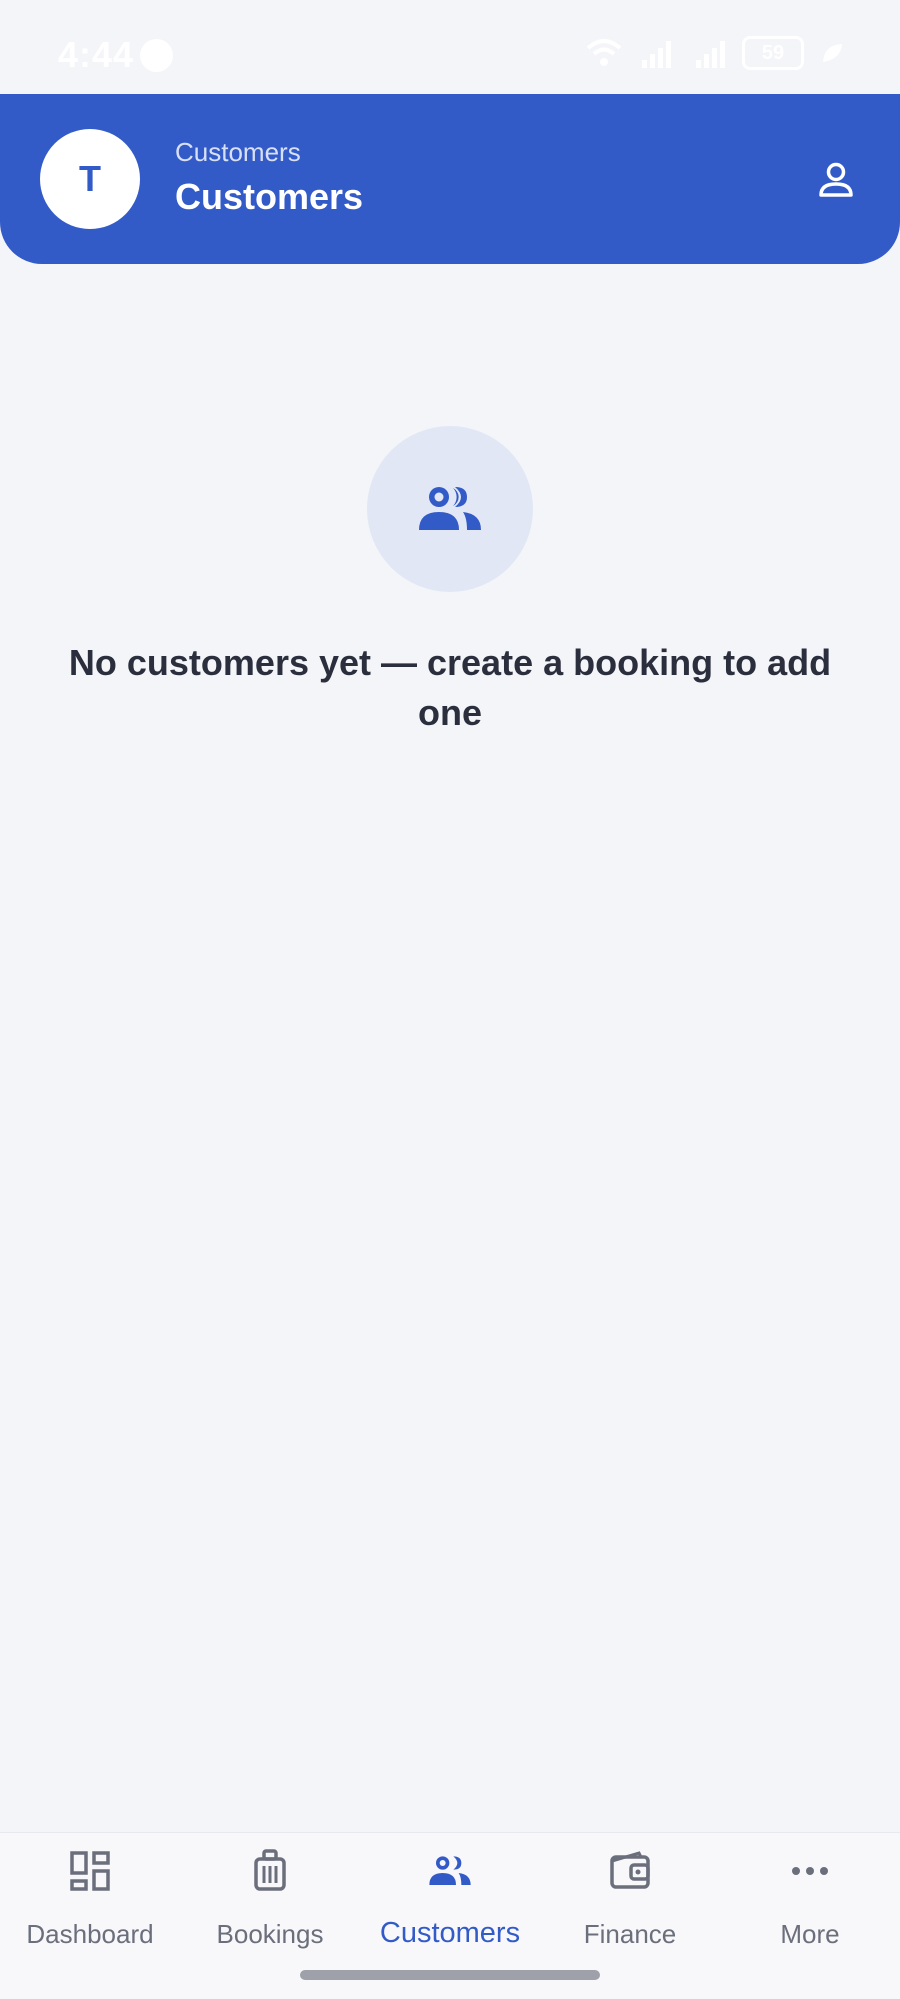 This screenshot has height=1999, width=900. Describe the element at coordinates (832, 53) in the screenshot. I see `leaf-icon` at that location.